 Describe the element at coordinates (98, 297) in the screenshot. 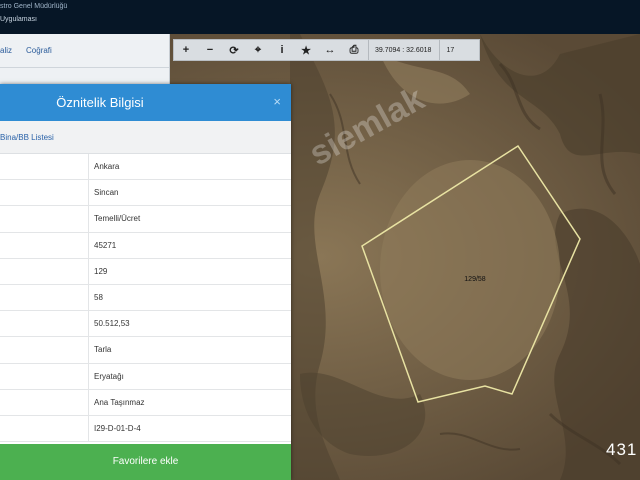

I see `row-value: 58` at that location.